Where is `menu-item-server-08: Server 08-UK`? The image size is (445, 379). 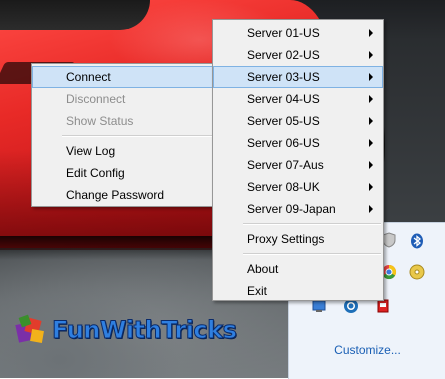
menu-item-server-08: Server 08-UK is located at coordinates (298, 187).